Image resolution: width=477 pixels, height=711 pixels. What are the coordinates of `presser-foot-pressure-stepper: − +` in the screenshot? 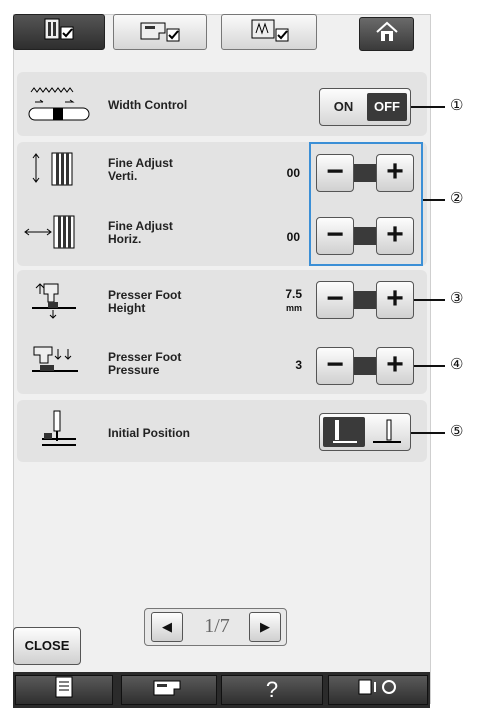 It's located at (365, 366).